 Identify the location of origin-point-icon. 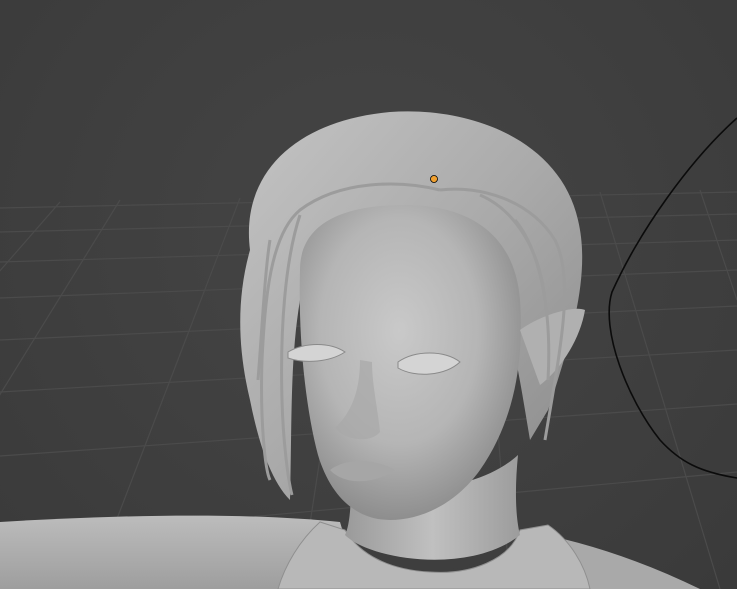
(434, 179).